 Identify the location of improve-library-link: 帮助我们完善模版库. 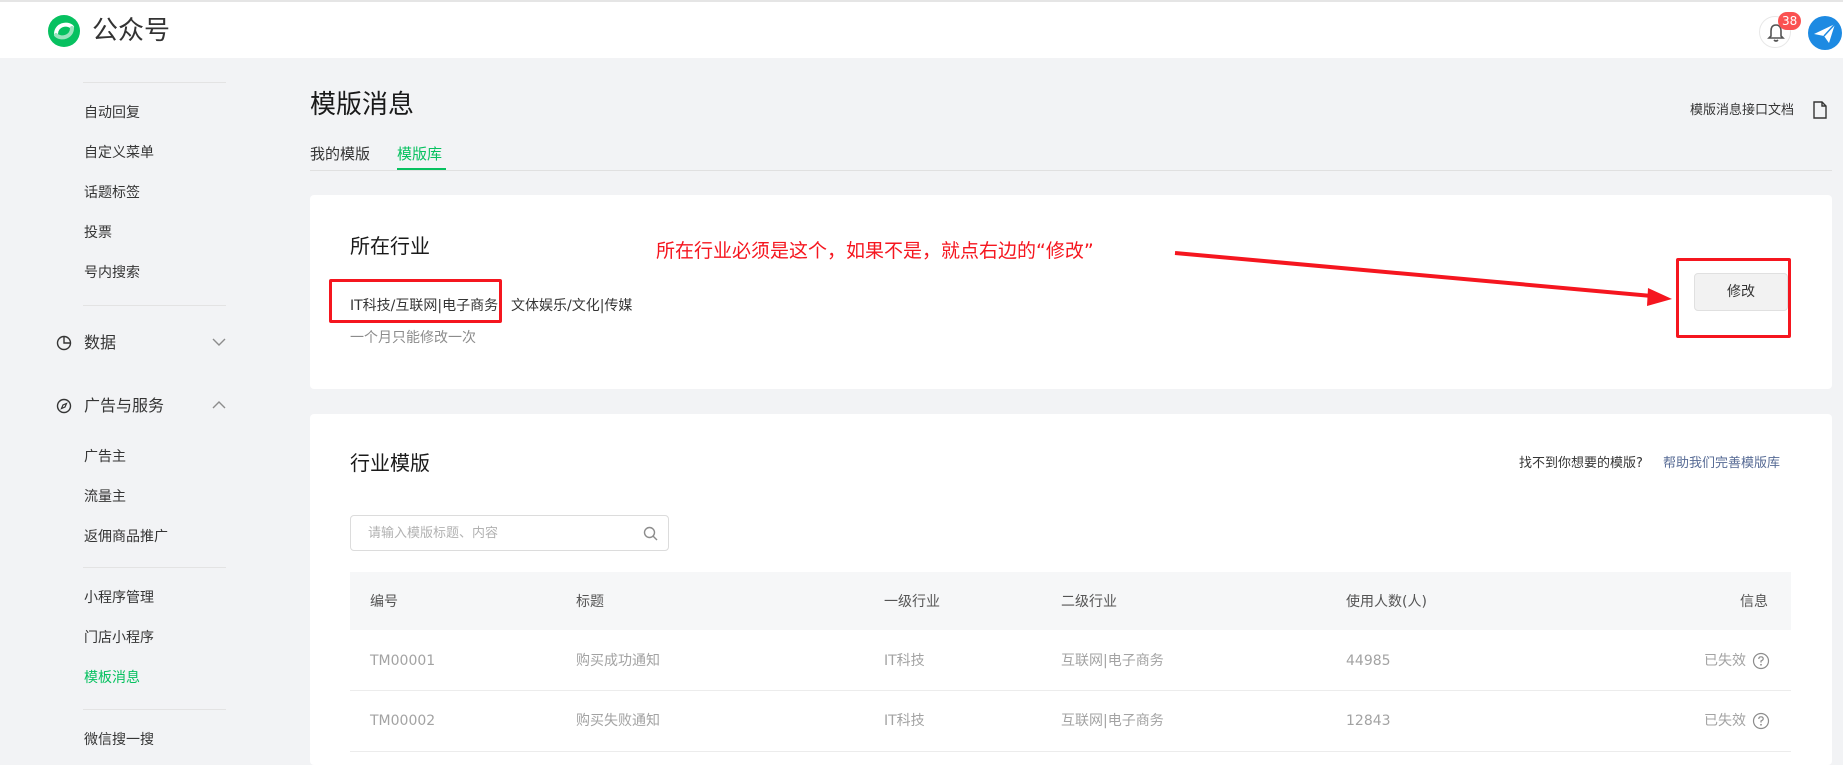
(1721, 464).